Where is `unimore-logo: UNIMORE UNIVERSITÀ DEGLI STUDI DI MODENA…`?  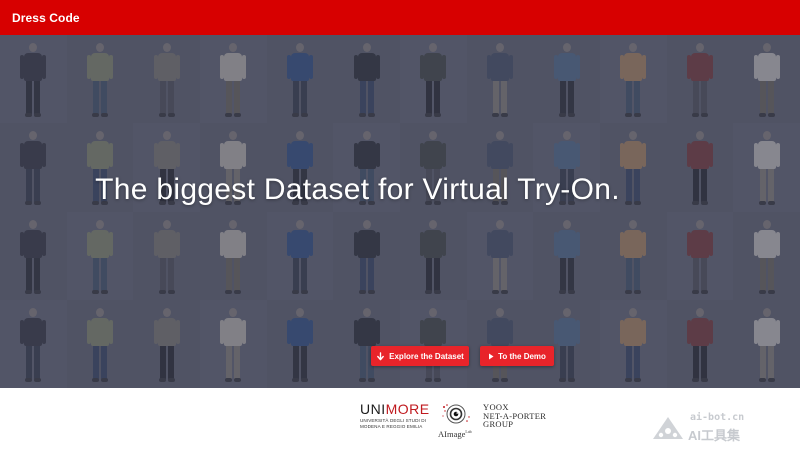 unimore-logo: UNIMORE UNIVERSITÀ DEGLI STUDI DI MODENA… is located at coordinates (397, 415).